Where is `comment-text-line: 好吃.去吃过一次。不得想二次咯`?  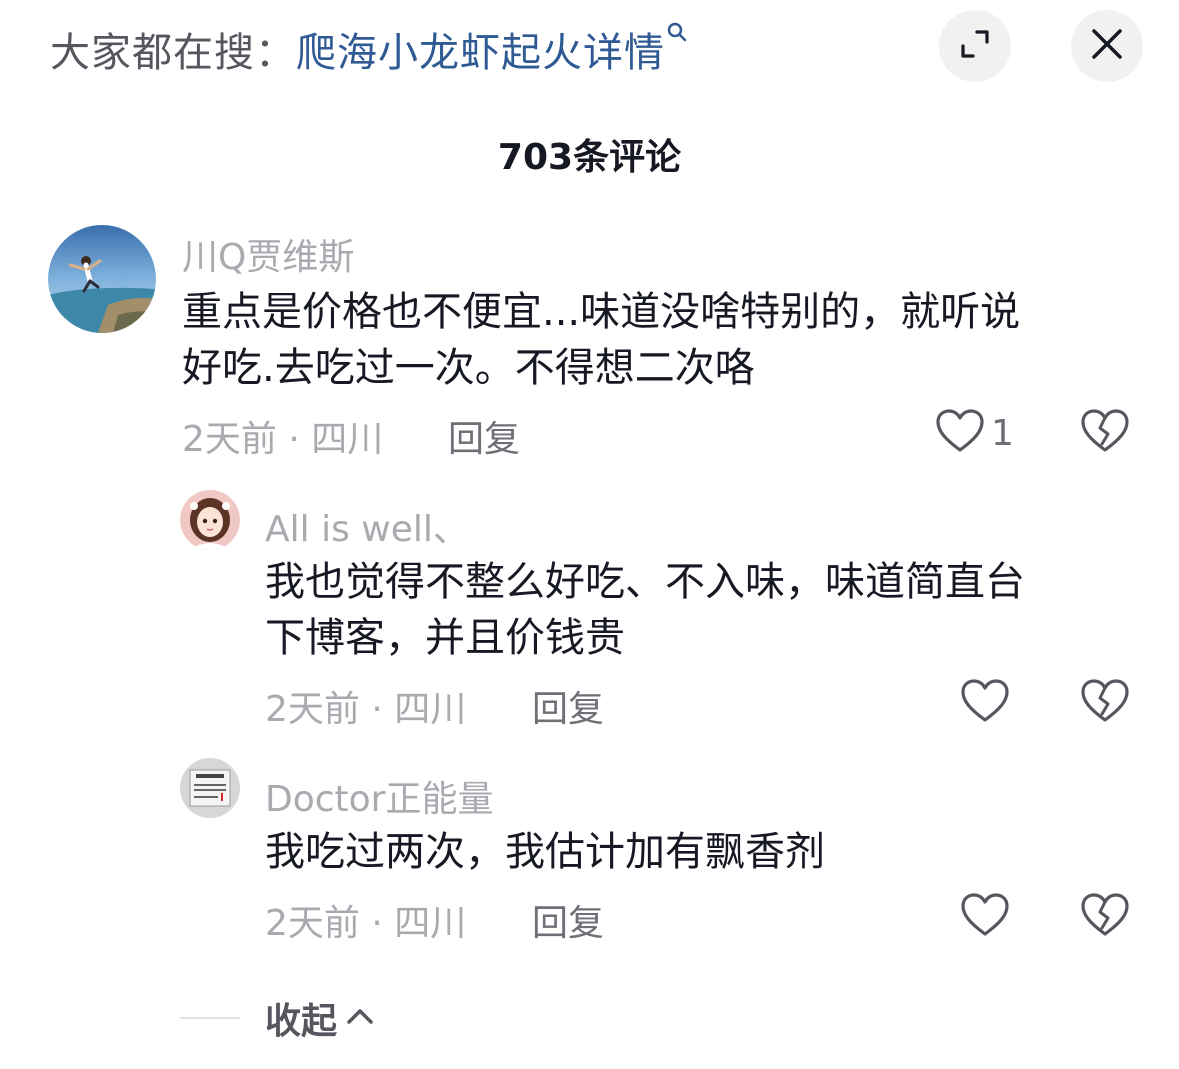 comment-text-line: 好吃.去吃过一次。不得想二次咯 is located at coordinates (468, 368).